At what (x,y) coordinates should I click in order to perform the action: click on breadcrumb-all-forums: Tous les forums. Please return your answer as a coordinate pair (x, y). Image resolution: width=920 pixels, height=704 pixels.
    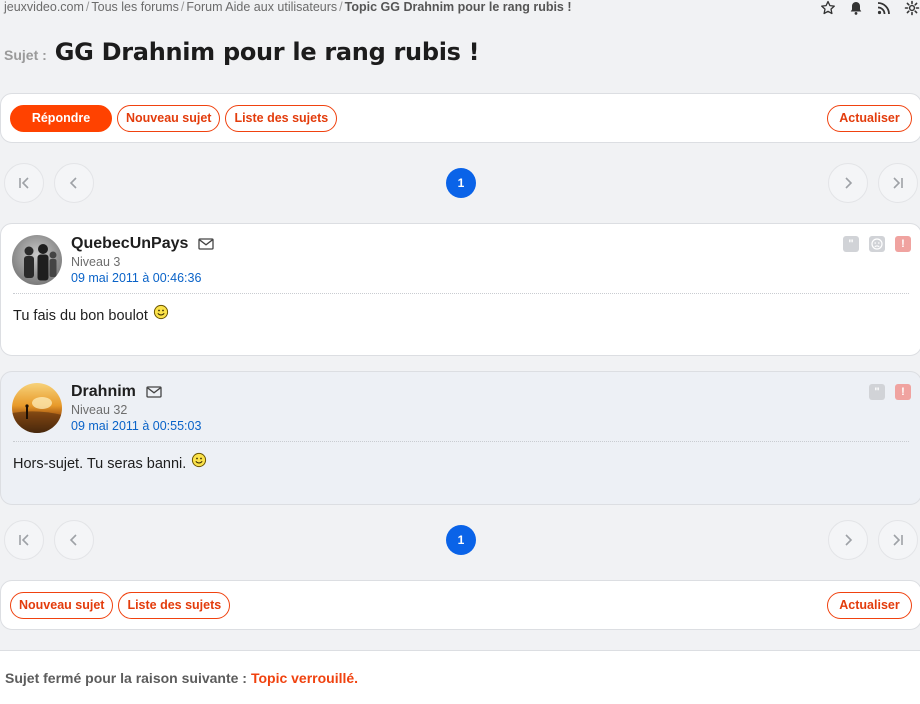
    Looking at the image, I should click on (135, 7).